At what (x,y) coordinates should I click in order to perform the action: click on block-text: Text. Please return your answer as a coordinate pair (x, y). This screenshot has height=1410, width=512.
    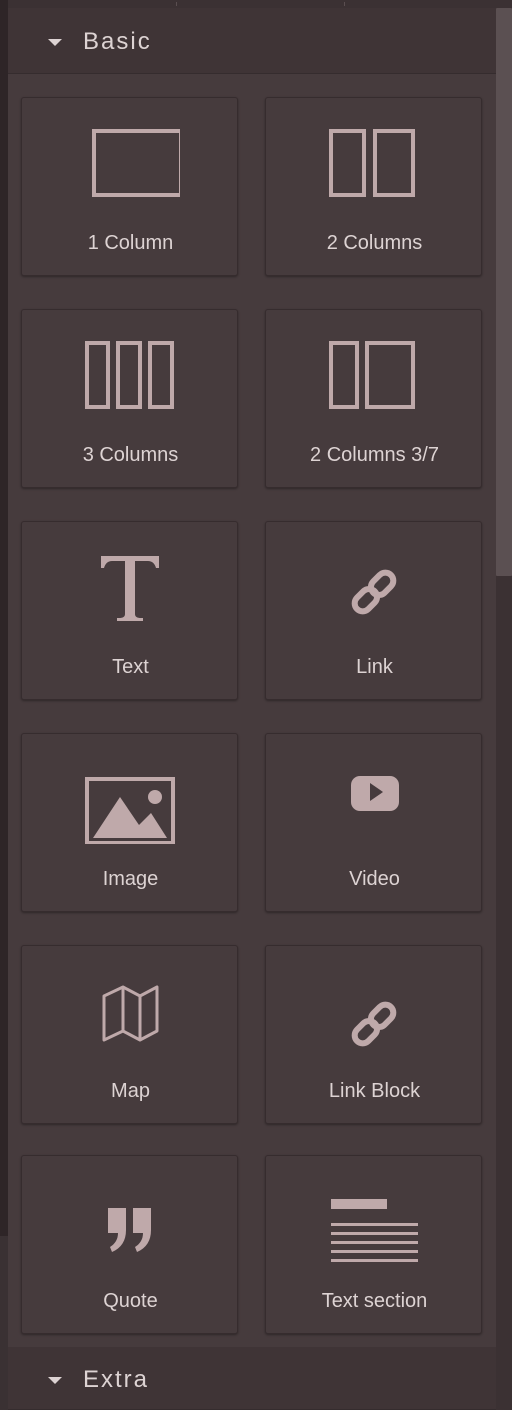
    Looking at the image, I should click on (129, 610).